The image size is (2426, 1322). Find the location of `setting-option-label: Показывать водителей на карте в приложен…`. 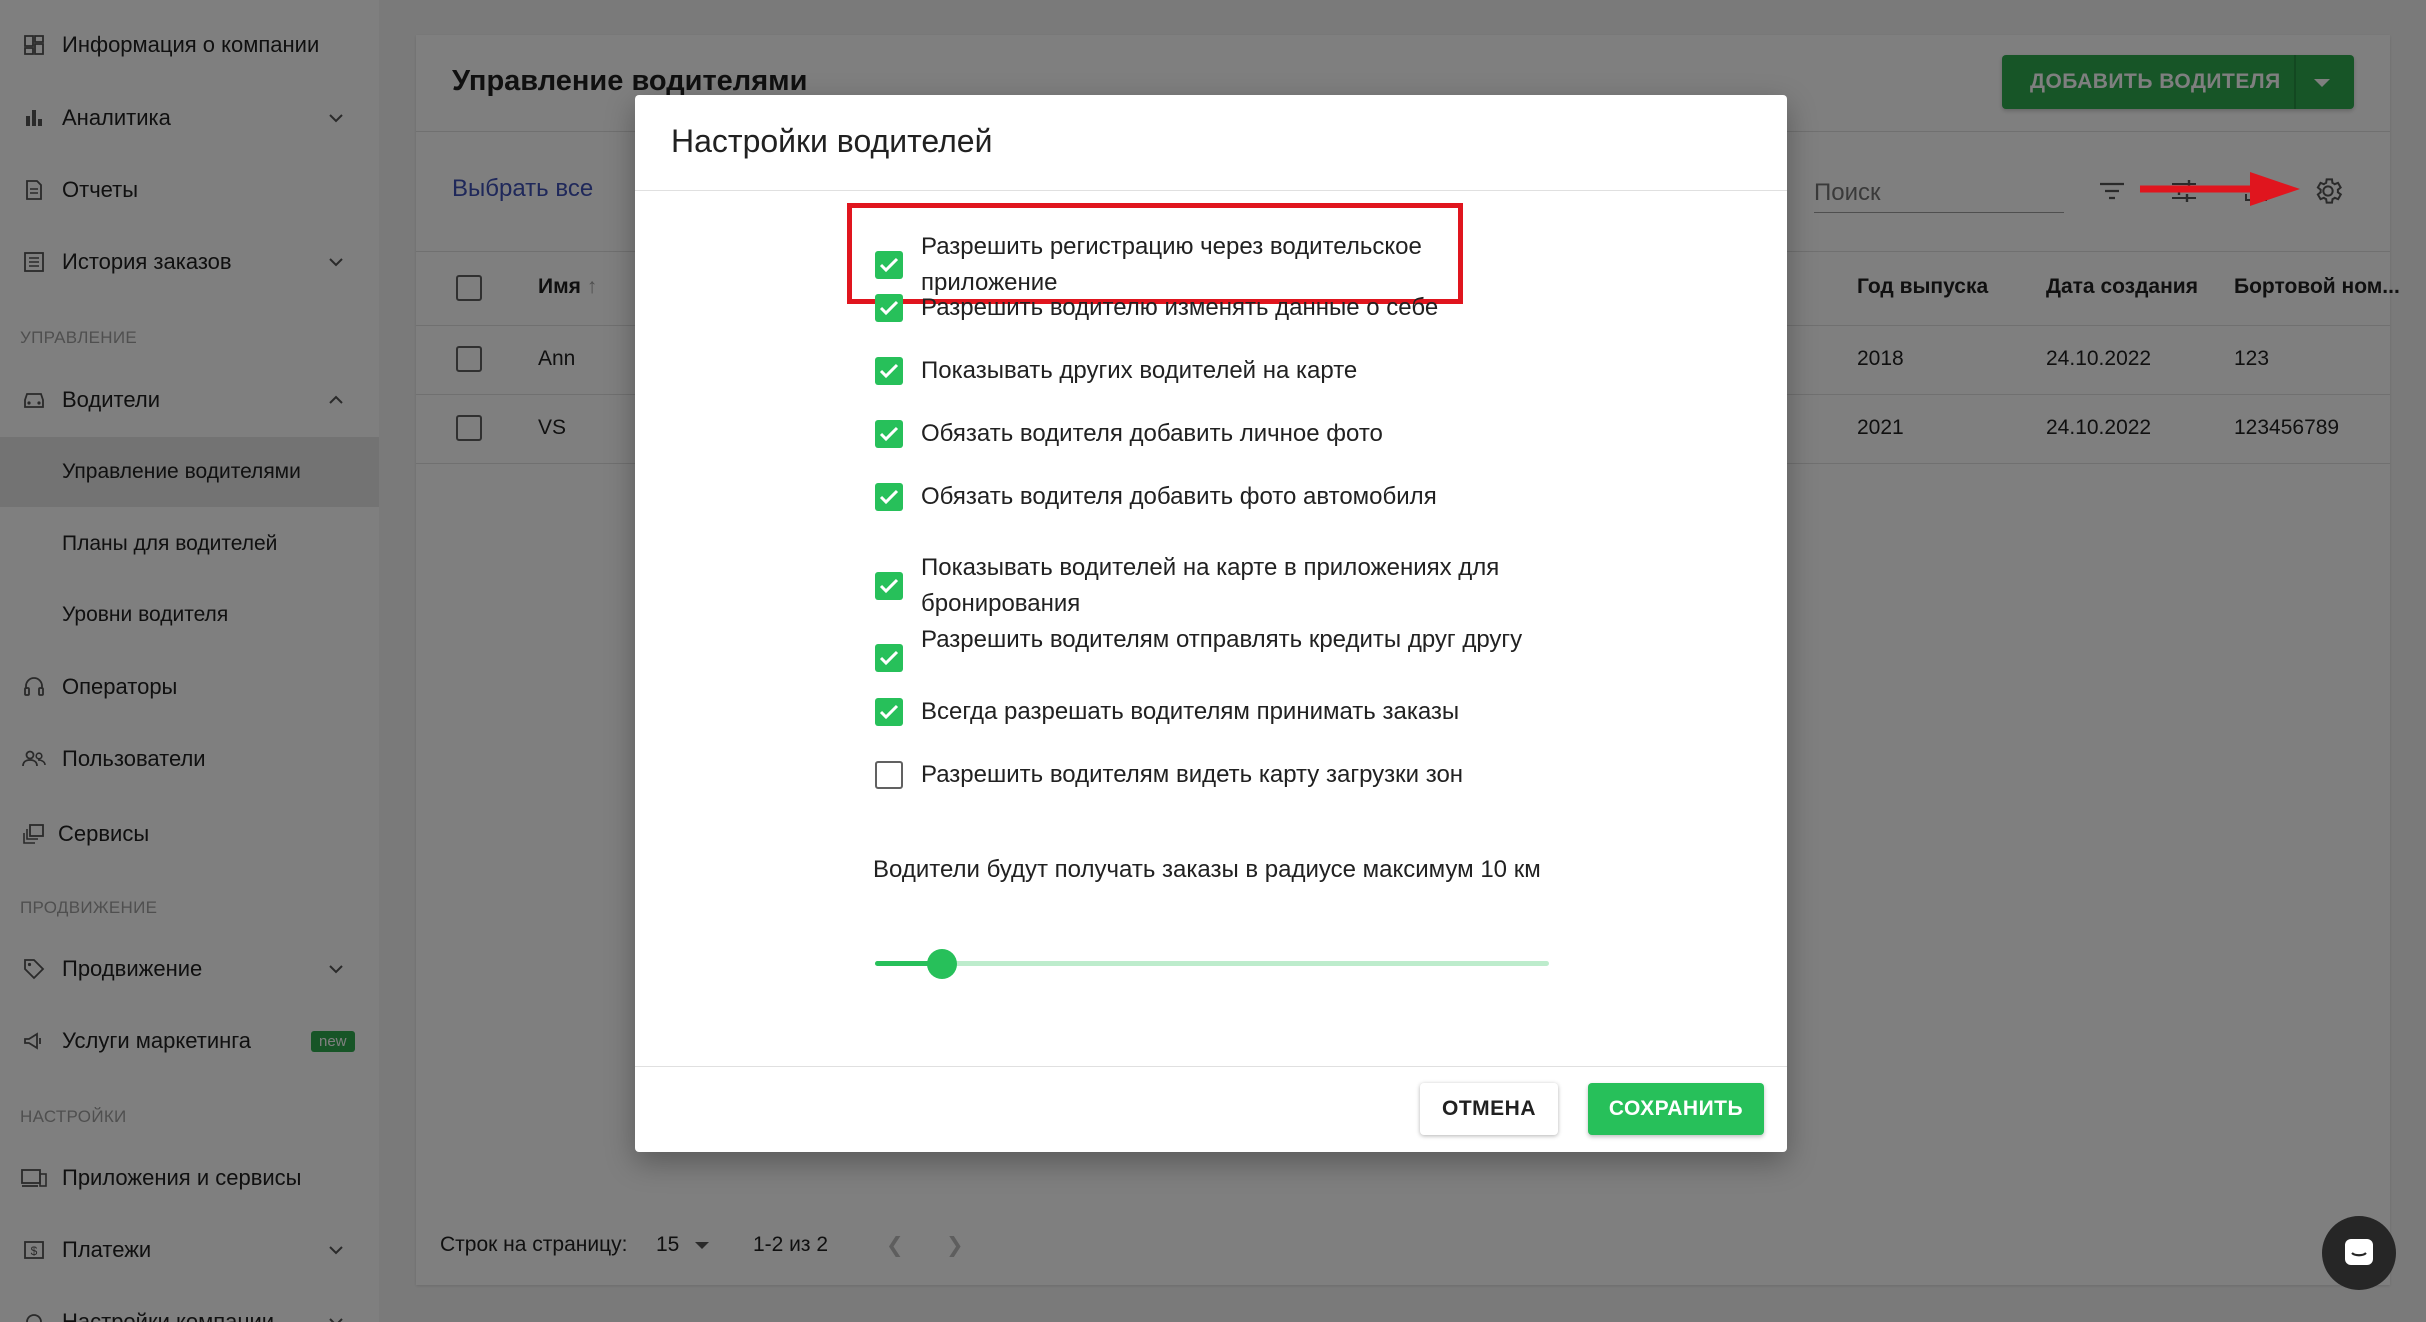

setting-option-label: Показывать водителей на карте в приложен… is located at coordinates (1210, 585).